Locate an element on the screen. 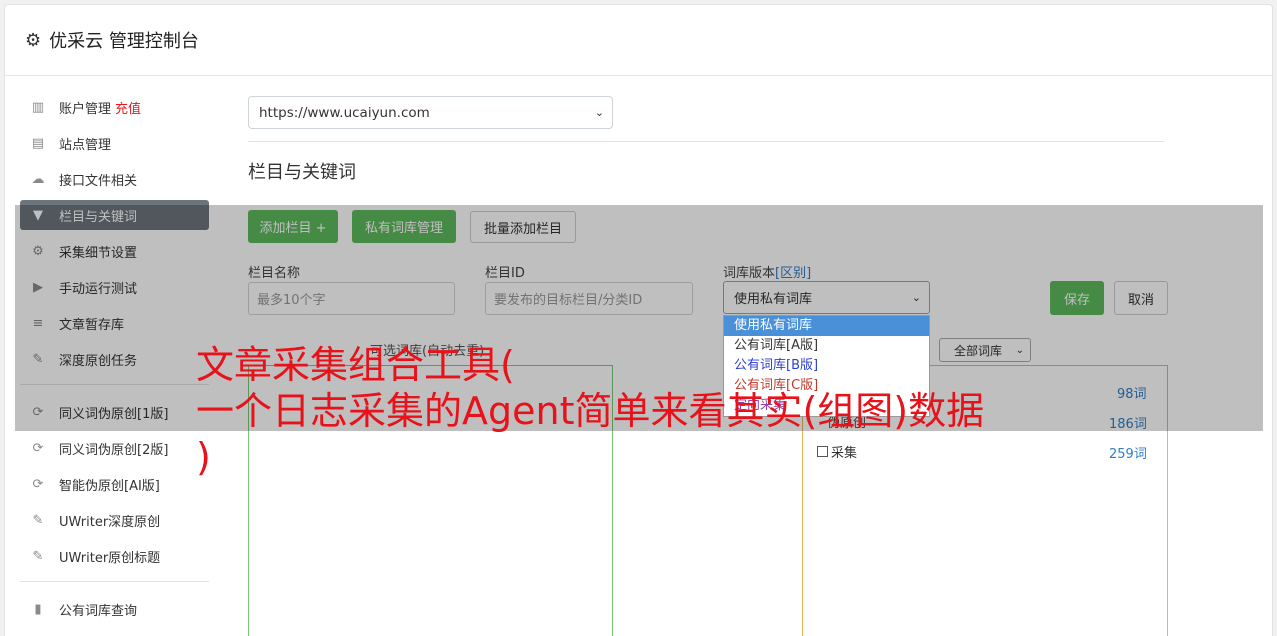  bar-chart-icon: ▥ is located at coordinates (38, 107).